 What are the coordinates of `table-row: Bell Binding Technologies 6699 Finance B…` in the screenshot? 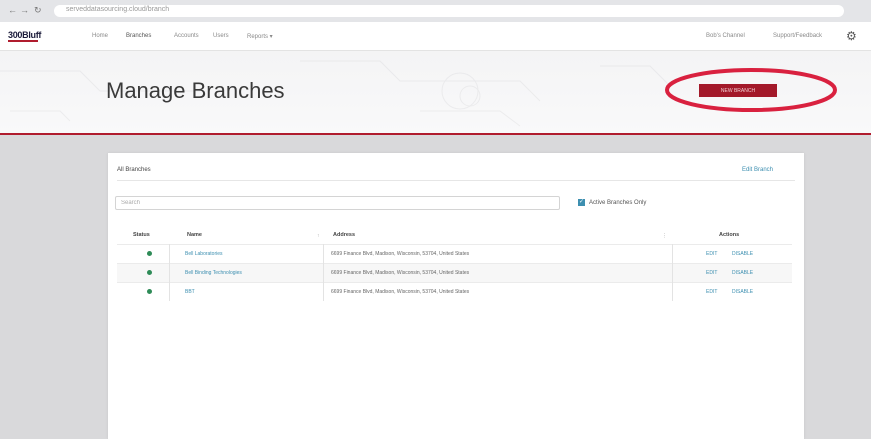 It's located at (454, 272).